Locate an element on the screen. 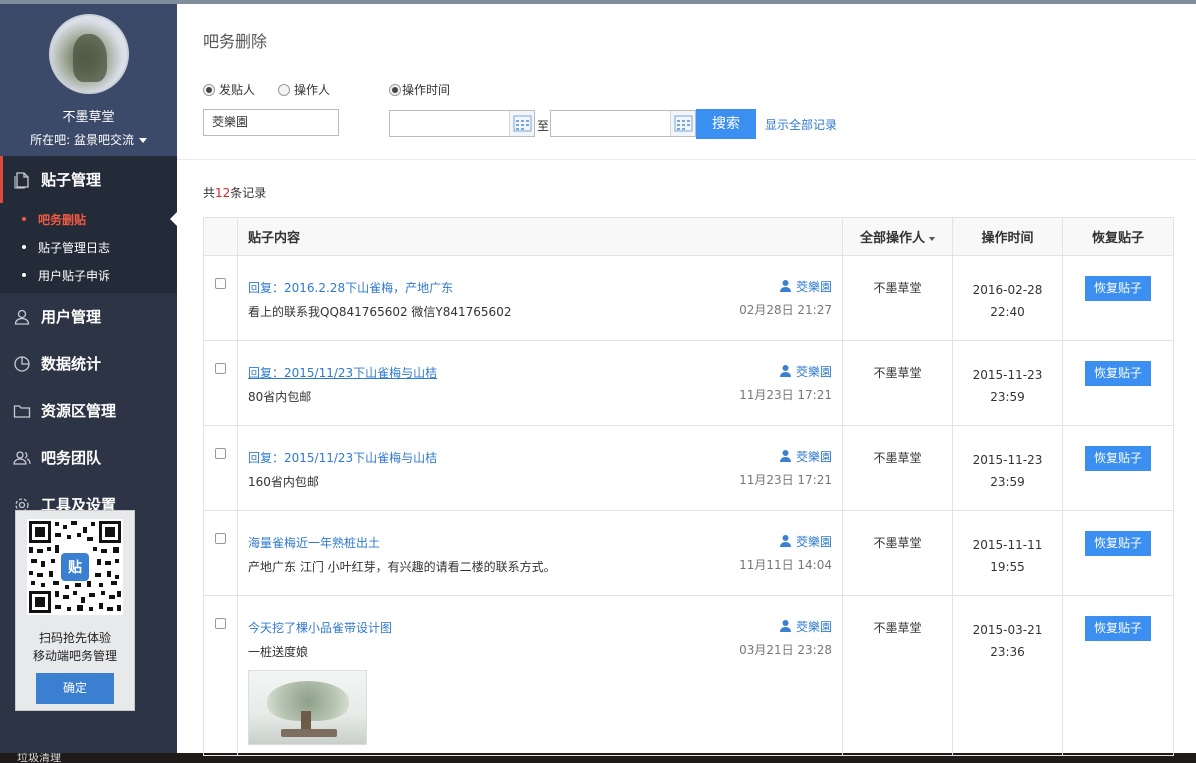 Image resolution: width=1196 pixels, height=763 pixels. header-all-operators: 全部操作人 is located at coordinates (897, 236).